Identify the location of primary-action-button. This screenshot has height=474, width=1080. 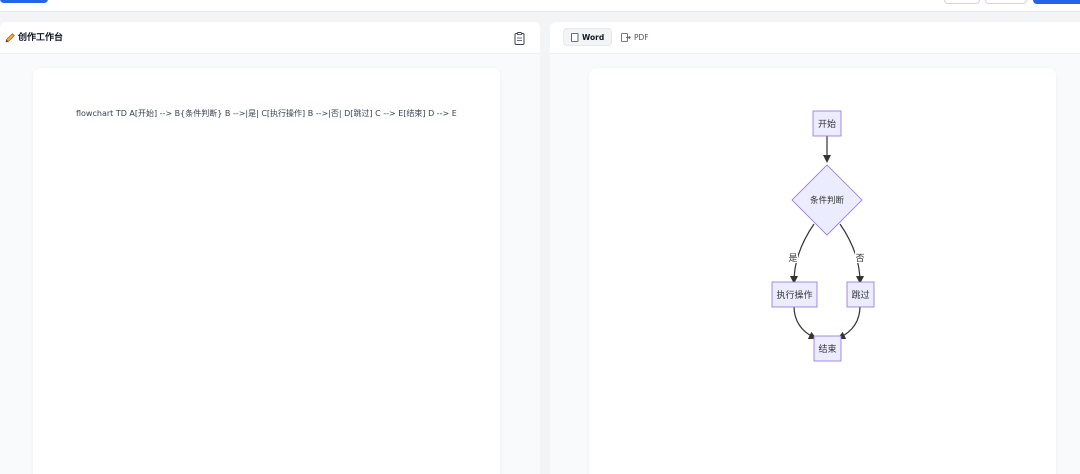
(24, 1).